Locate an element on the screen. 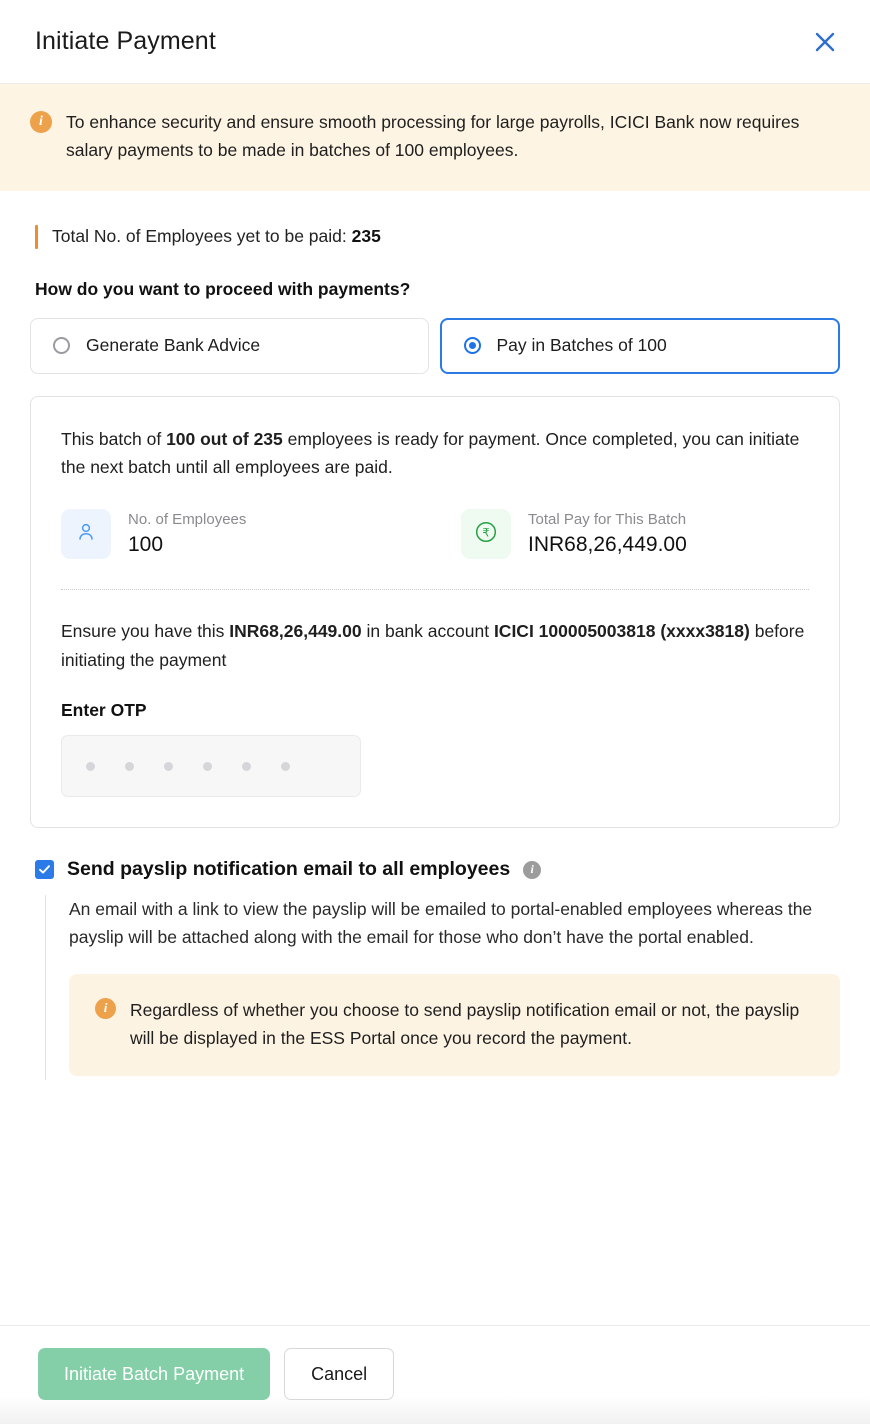 This screenshot has height=1424, width=870. option-label-pay-batches: Pay in Batches of 100 is located at coordinates (581, 345).